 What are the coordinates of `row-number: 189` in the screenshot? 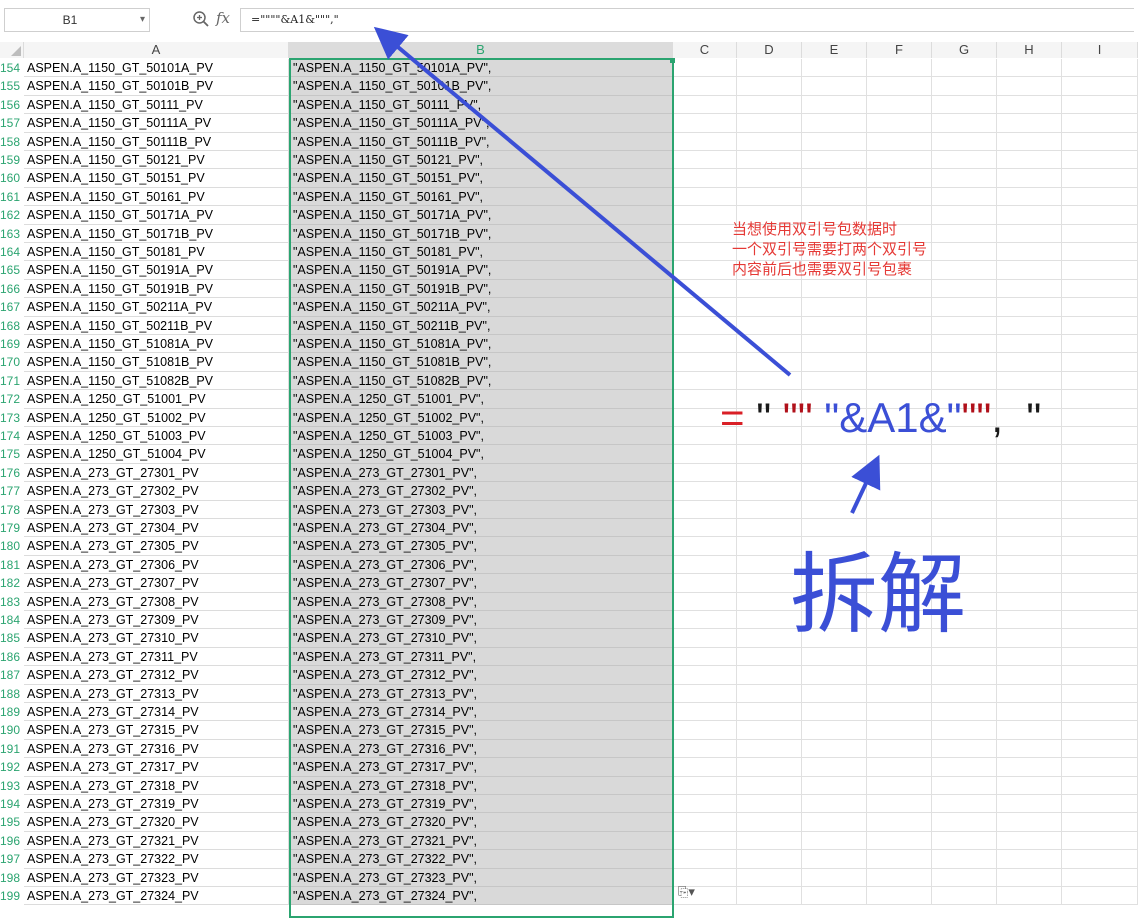 It's located at (11, 712).